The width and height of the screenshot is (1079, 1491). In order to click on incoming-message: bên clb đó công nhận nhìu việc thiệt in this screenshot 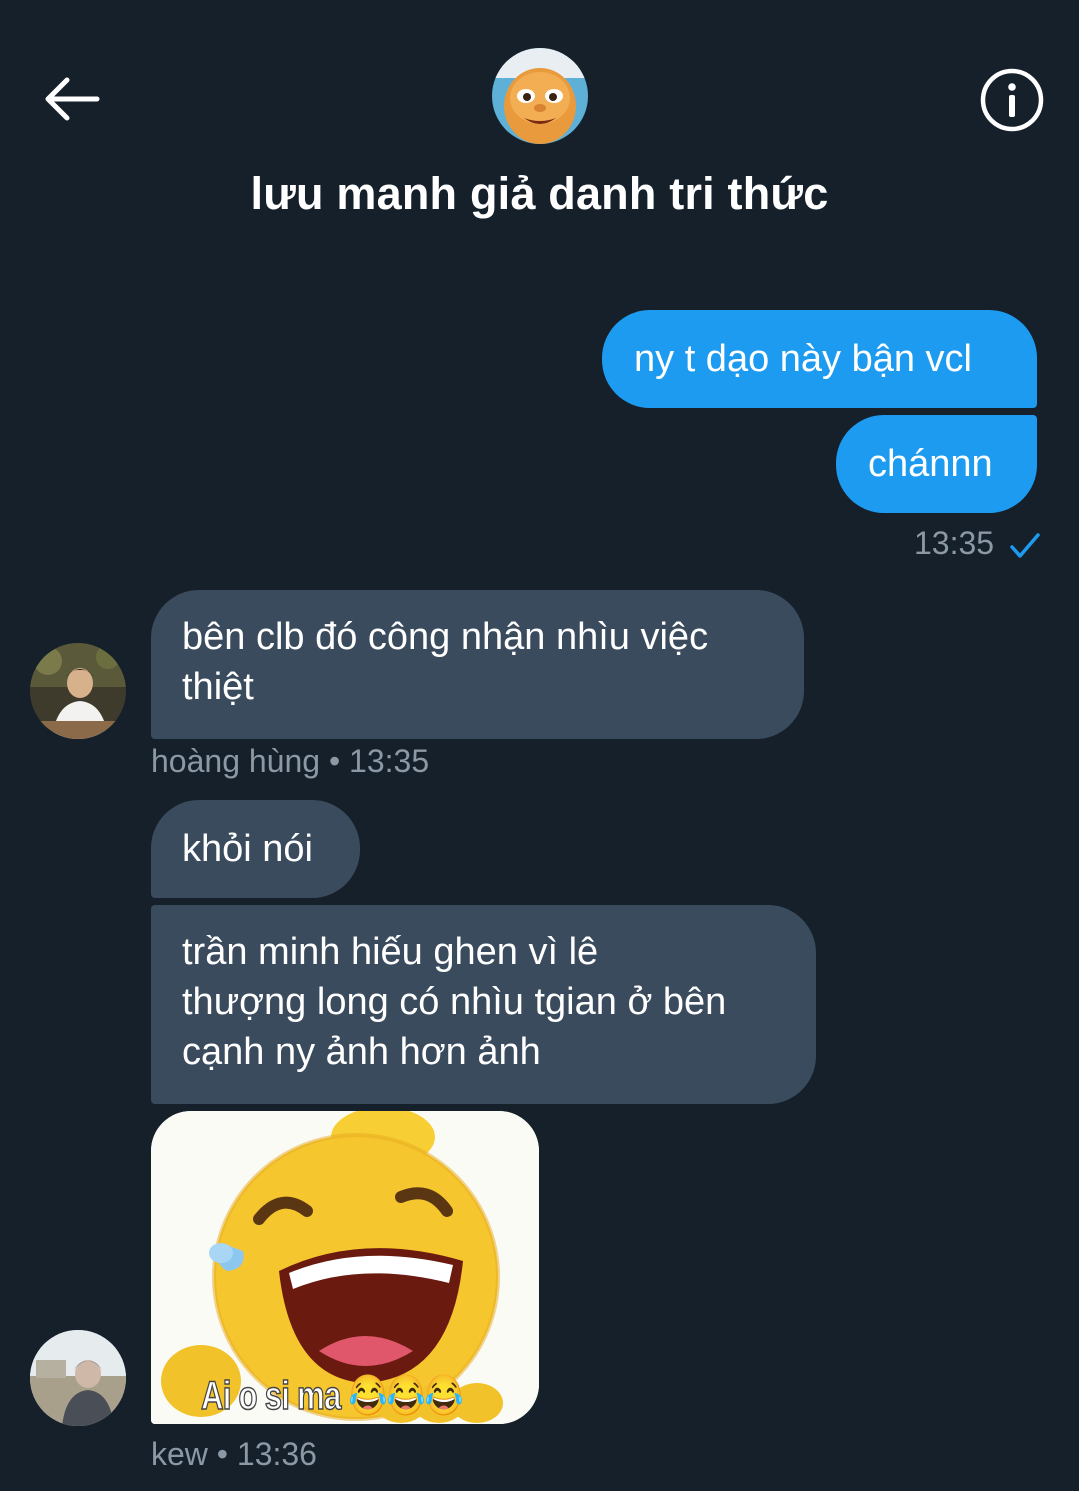, I will do `click(477, 664)`.